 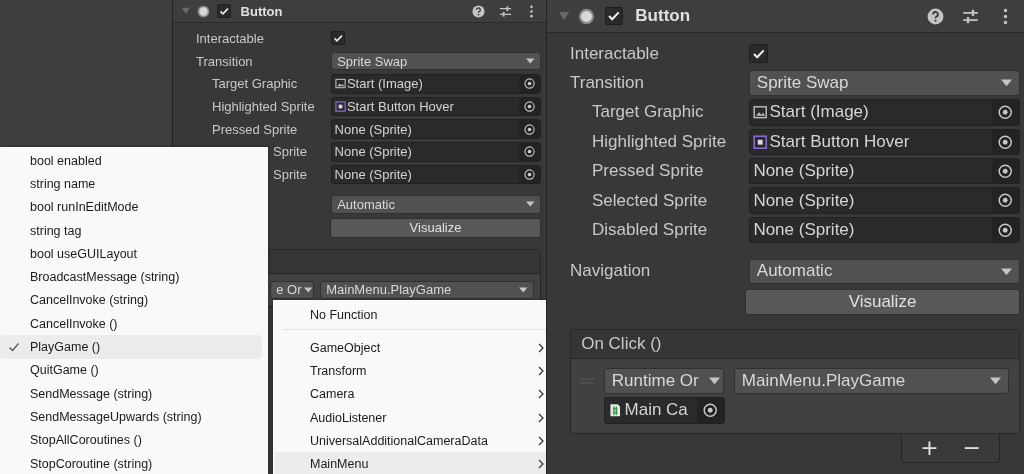 What do you see at coordinates (131, 324) in the screenshot?
I see `menu-item: CancelInvoke ()` at bounding box center [131, 324].